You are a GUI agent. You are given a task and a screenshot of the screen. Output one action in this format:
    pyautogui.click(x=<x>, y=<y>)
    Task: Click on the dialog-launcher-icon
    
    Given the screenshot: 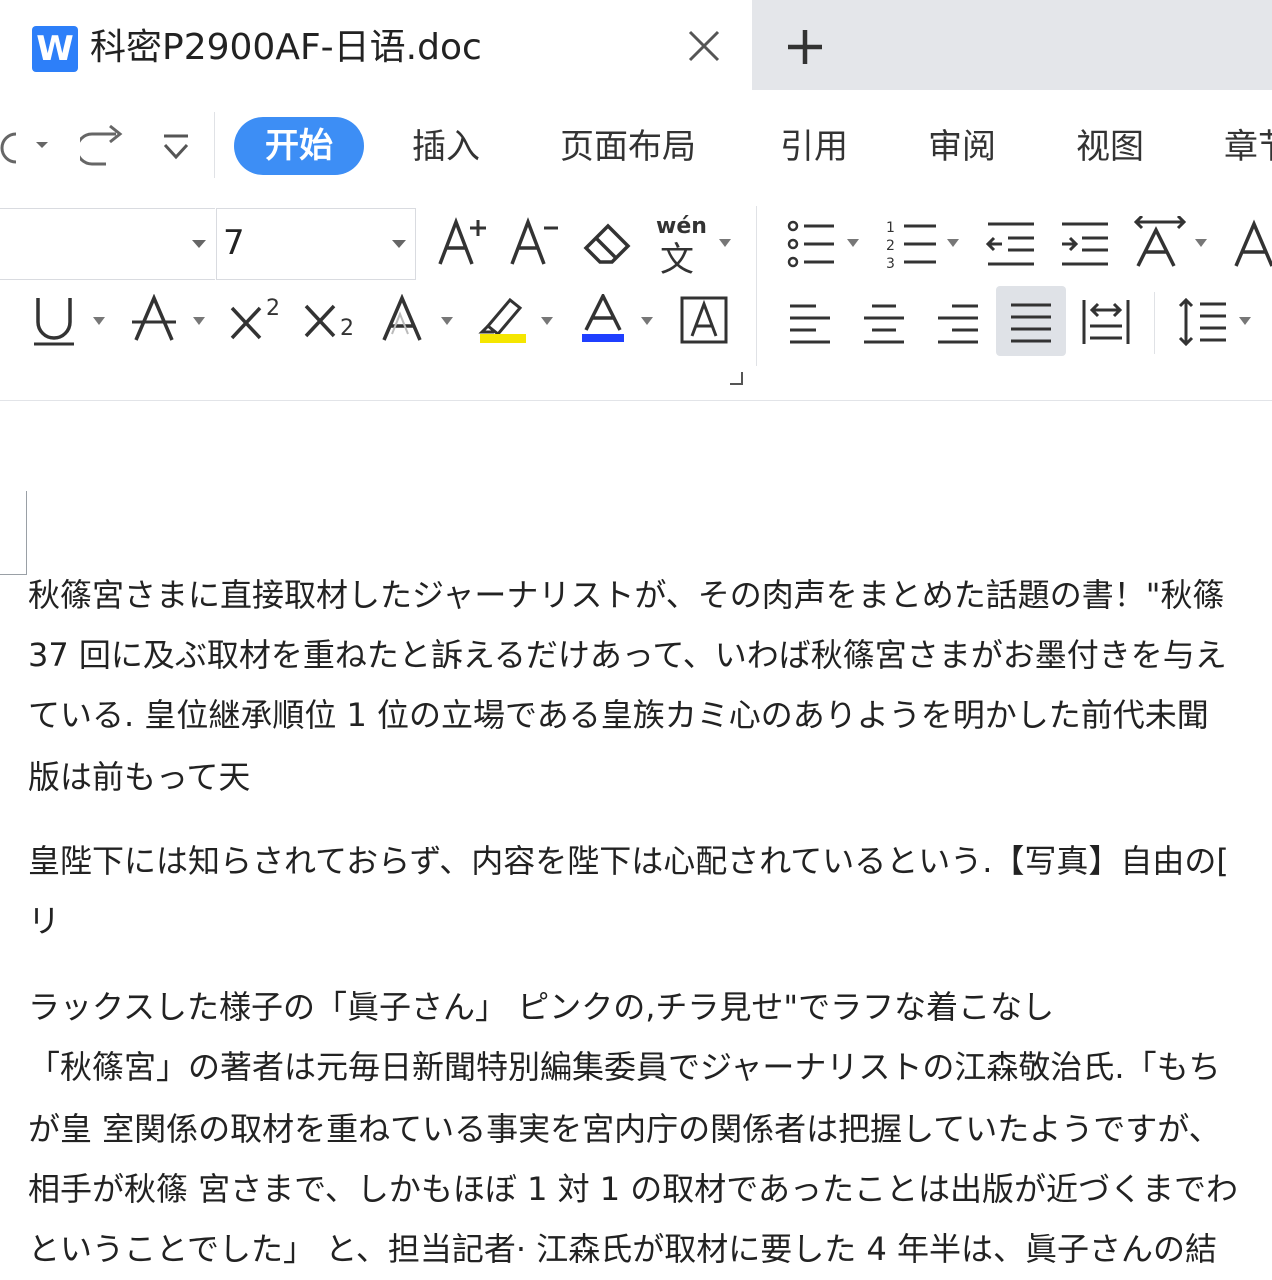 What is the action you would take?
    pyautogui.click(x=736, y=378)
    